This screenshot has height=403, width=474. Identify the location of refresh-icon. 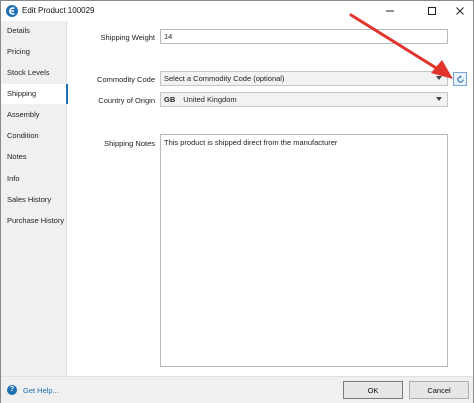
(460, 78).